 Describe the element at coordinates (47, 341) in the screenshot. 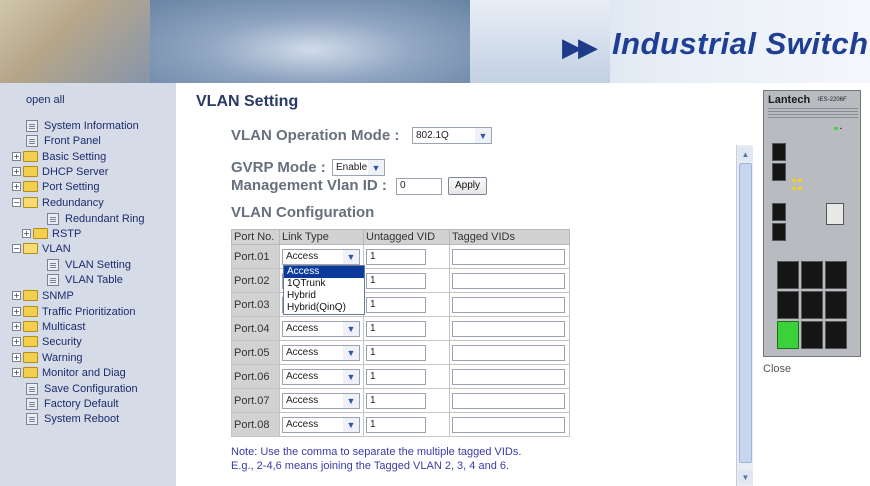

I see `sidebar-item-security: + Security` at that location.